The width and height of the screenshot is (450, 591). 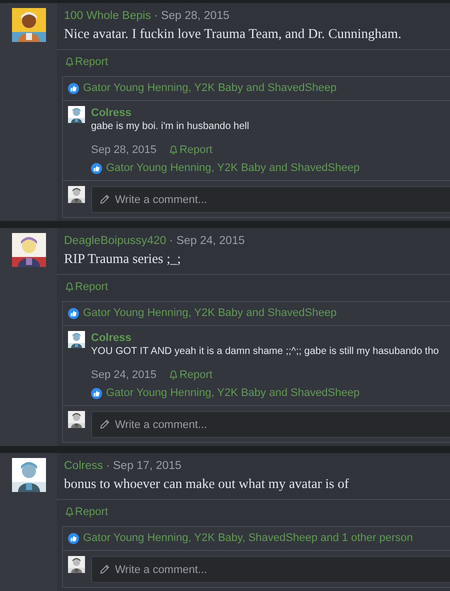 I want to click on post-message: Nice avatar. I fuckin love Trauma Team, and Dr. Cunningham., so click(x=233, y=34).